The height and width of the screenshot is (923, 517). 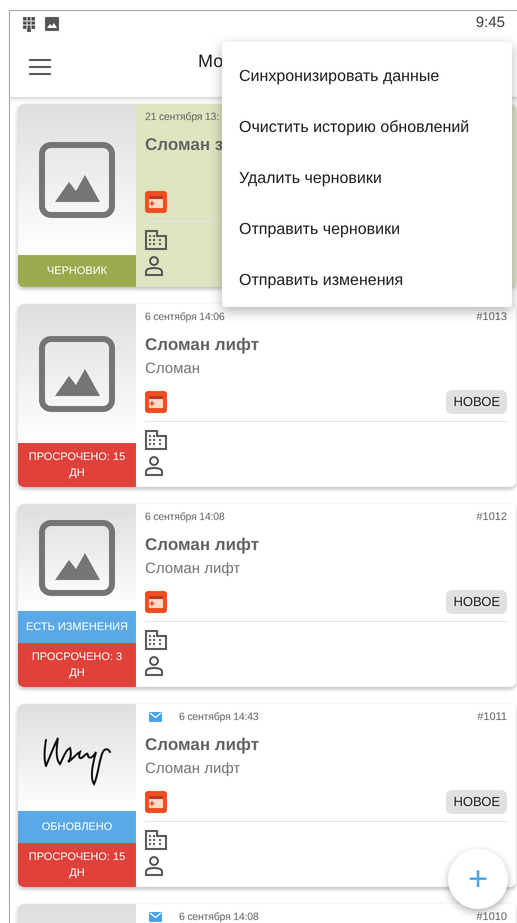 I want to click on menu-item: Отправить черновики, so click(x=319, y=230).